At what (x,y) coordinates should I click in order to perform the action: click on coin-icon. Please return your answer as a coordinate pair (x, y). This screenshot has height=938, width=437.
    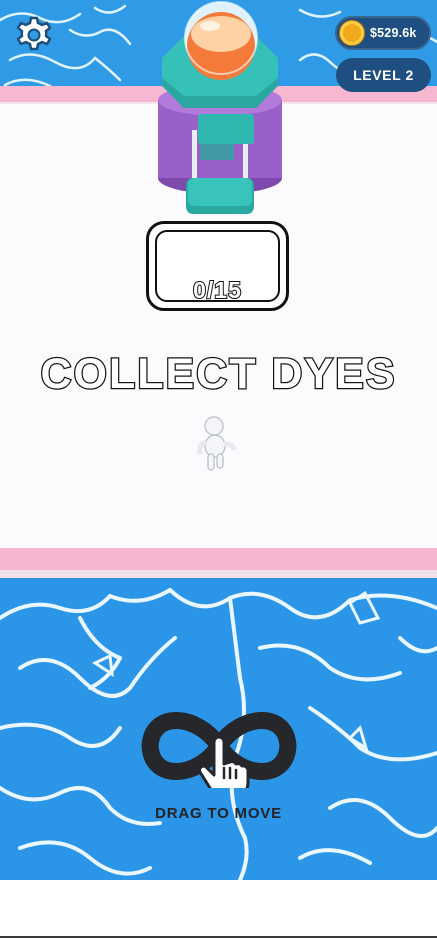
    Looking at the image, I should click on (352, 33).